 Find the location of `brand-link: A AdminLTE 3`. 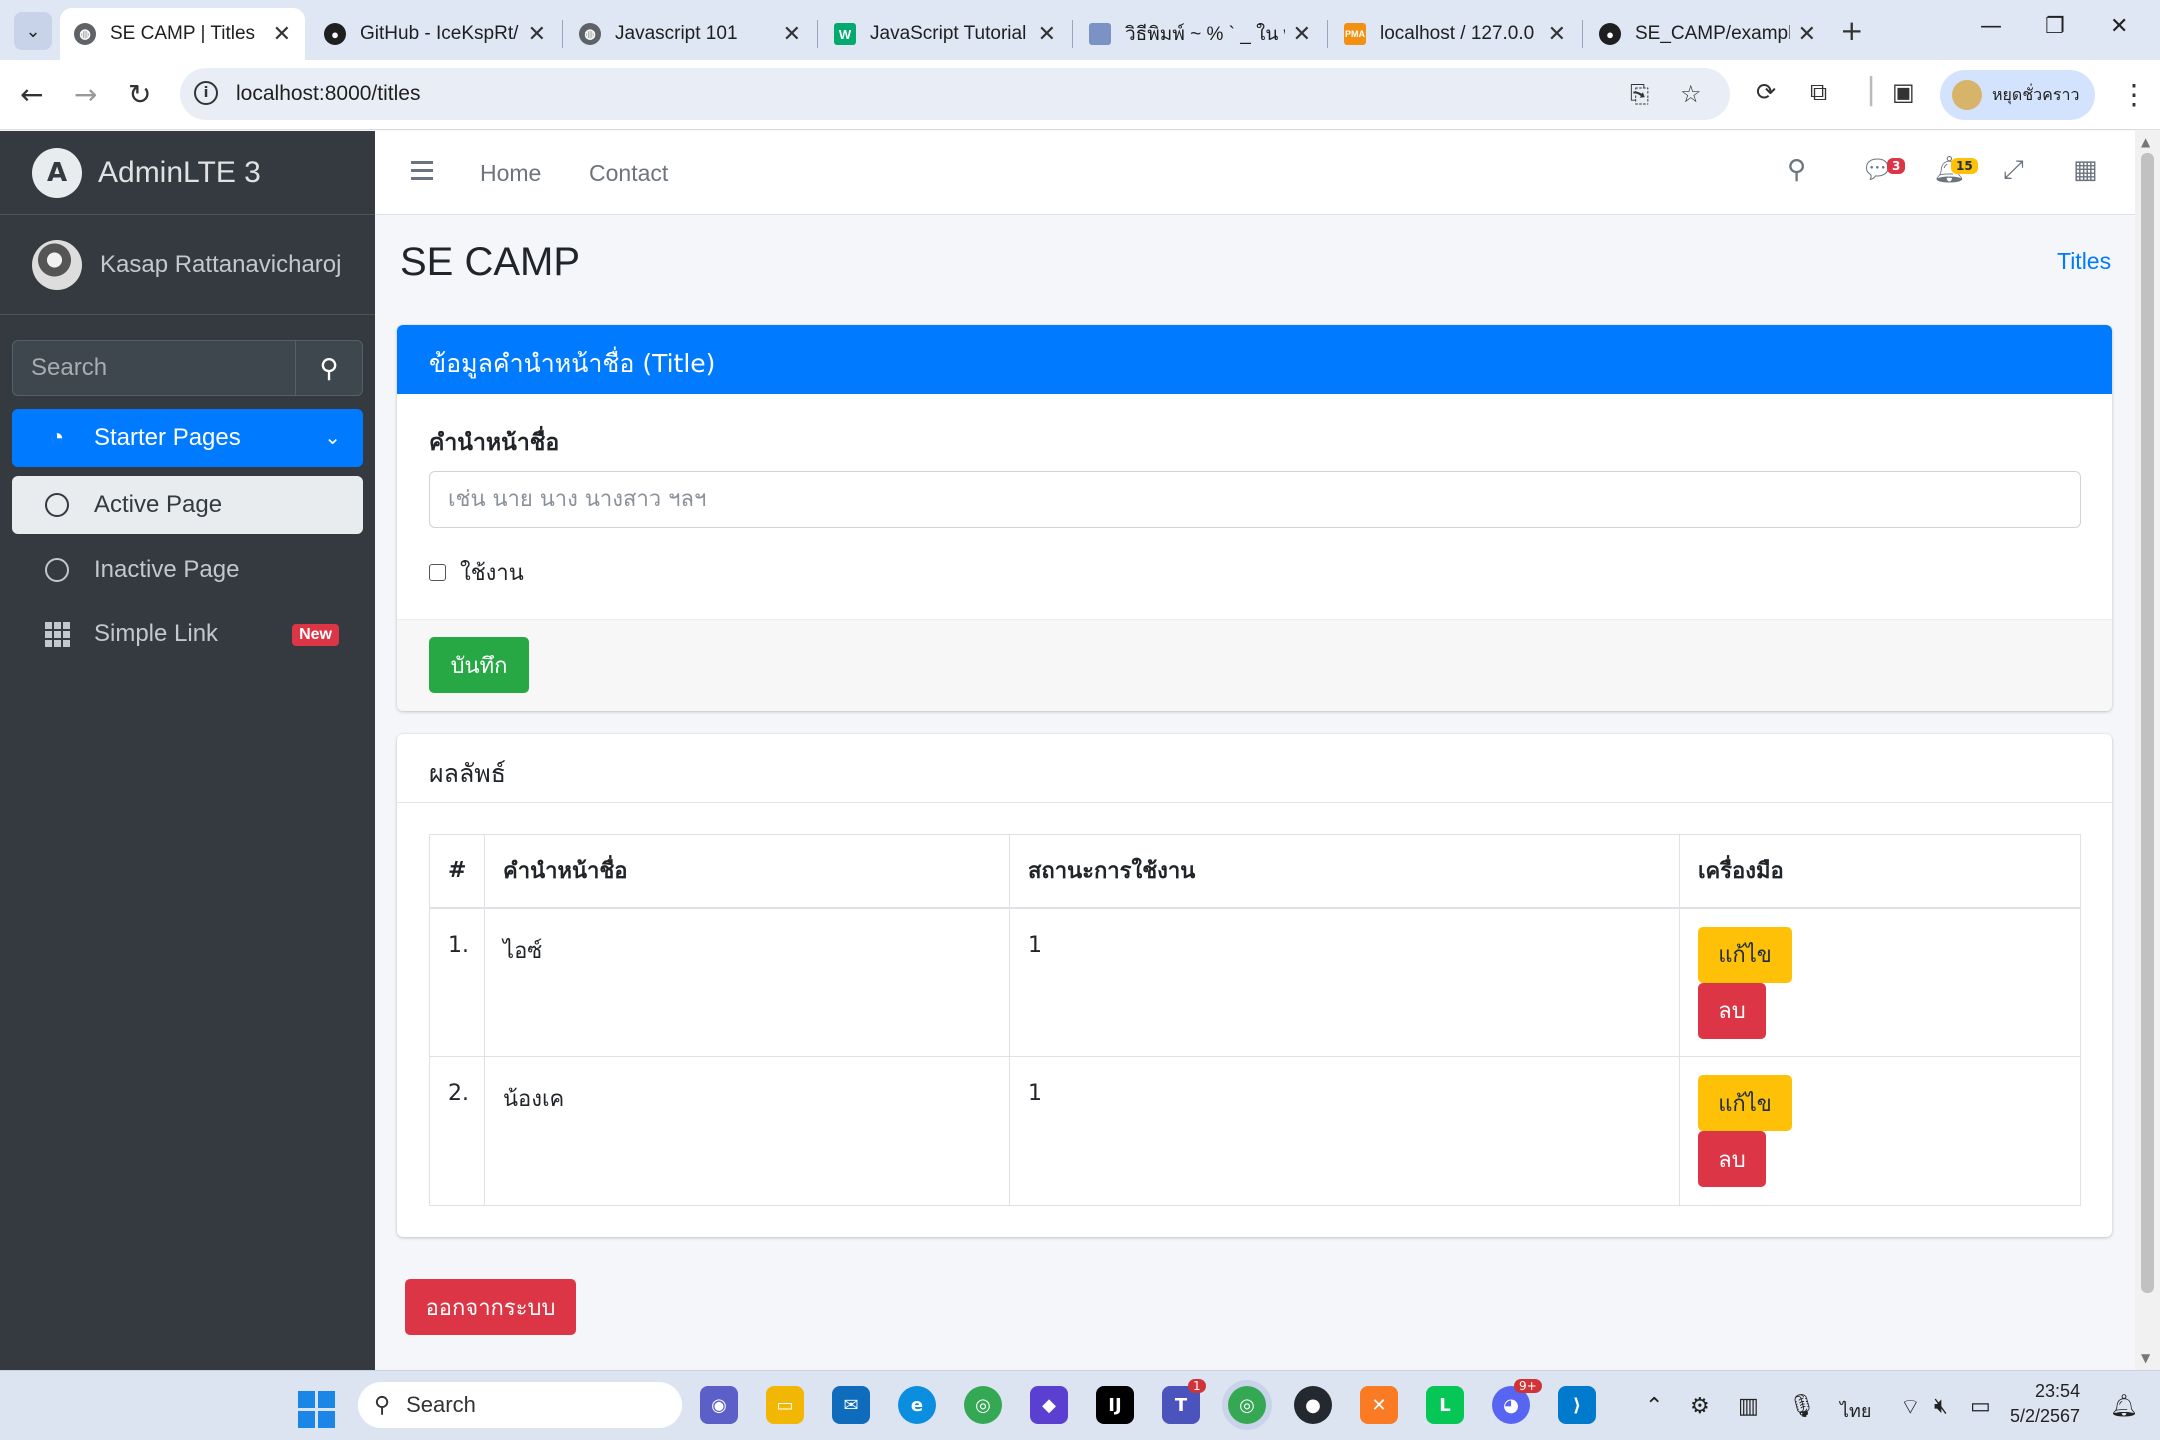

brand-link: A AdminLTE 3 is located at coordinates (187, 173).